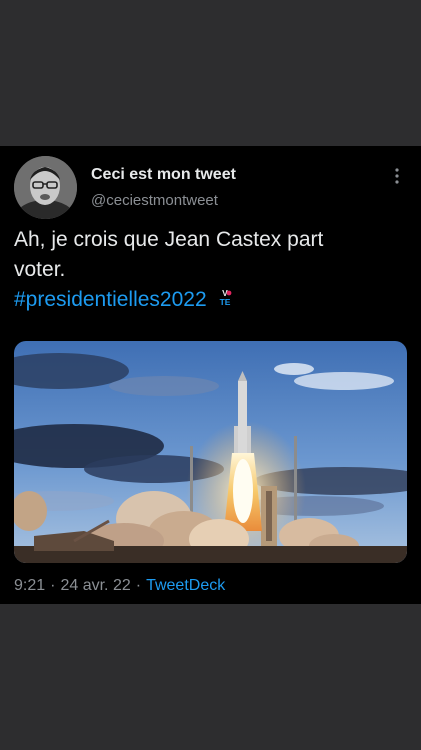  Describe the element at coordinates (163, 175) in the screenshot. I see `author-name: Ceci est mon tweet` at that location.